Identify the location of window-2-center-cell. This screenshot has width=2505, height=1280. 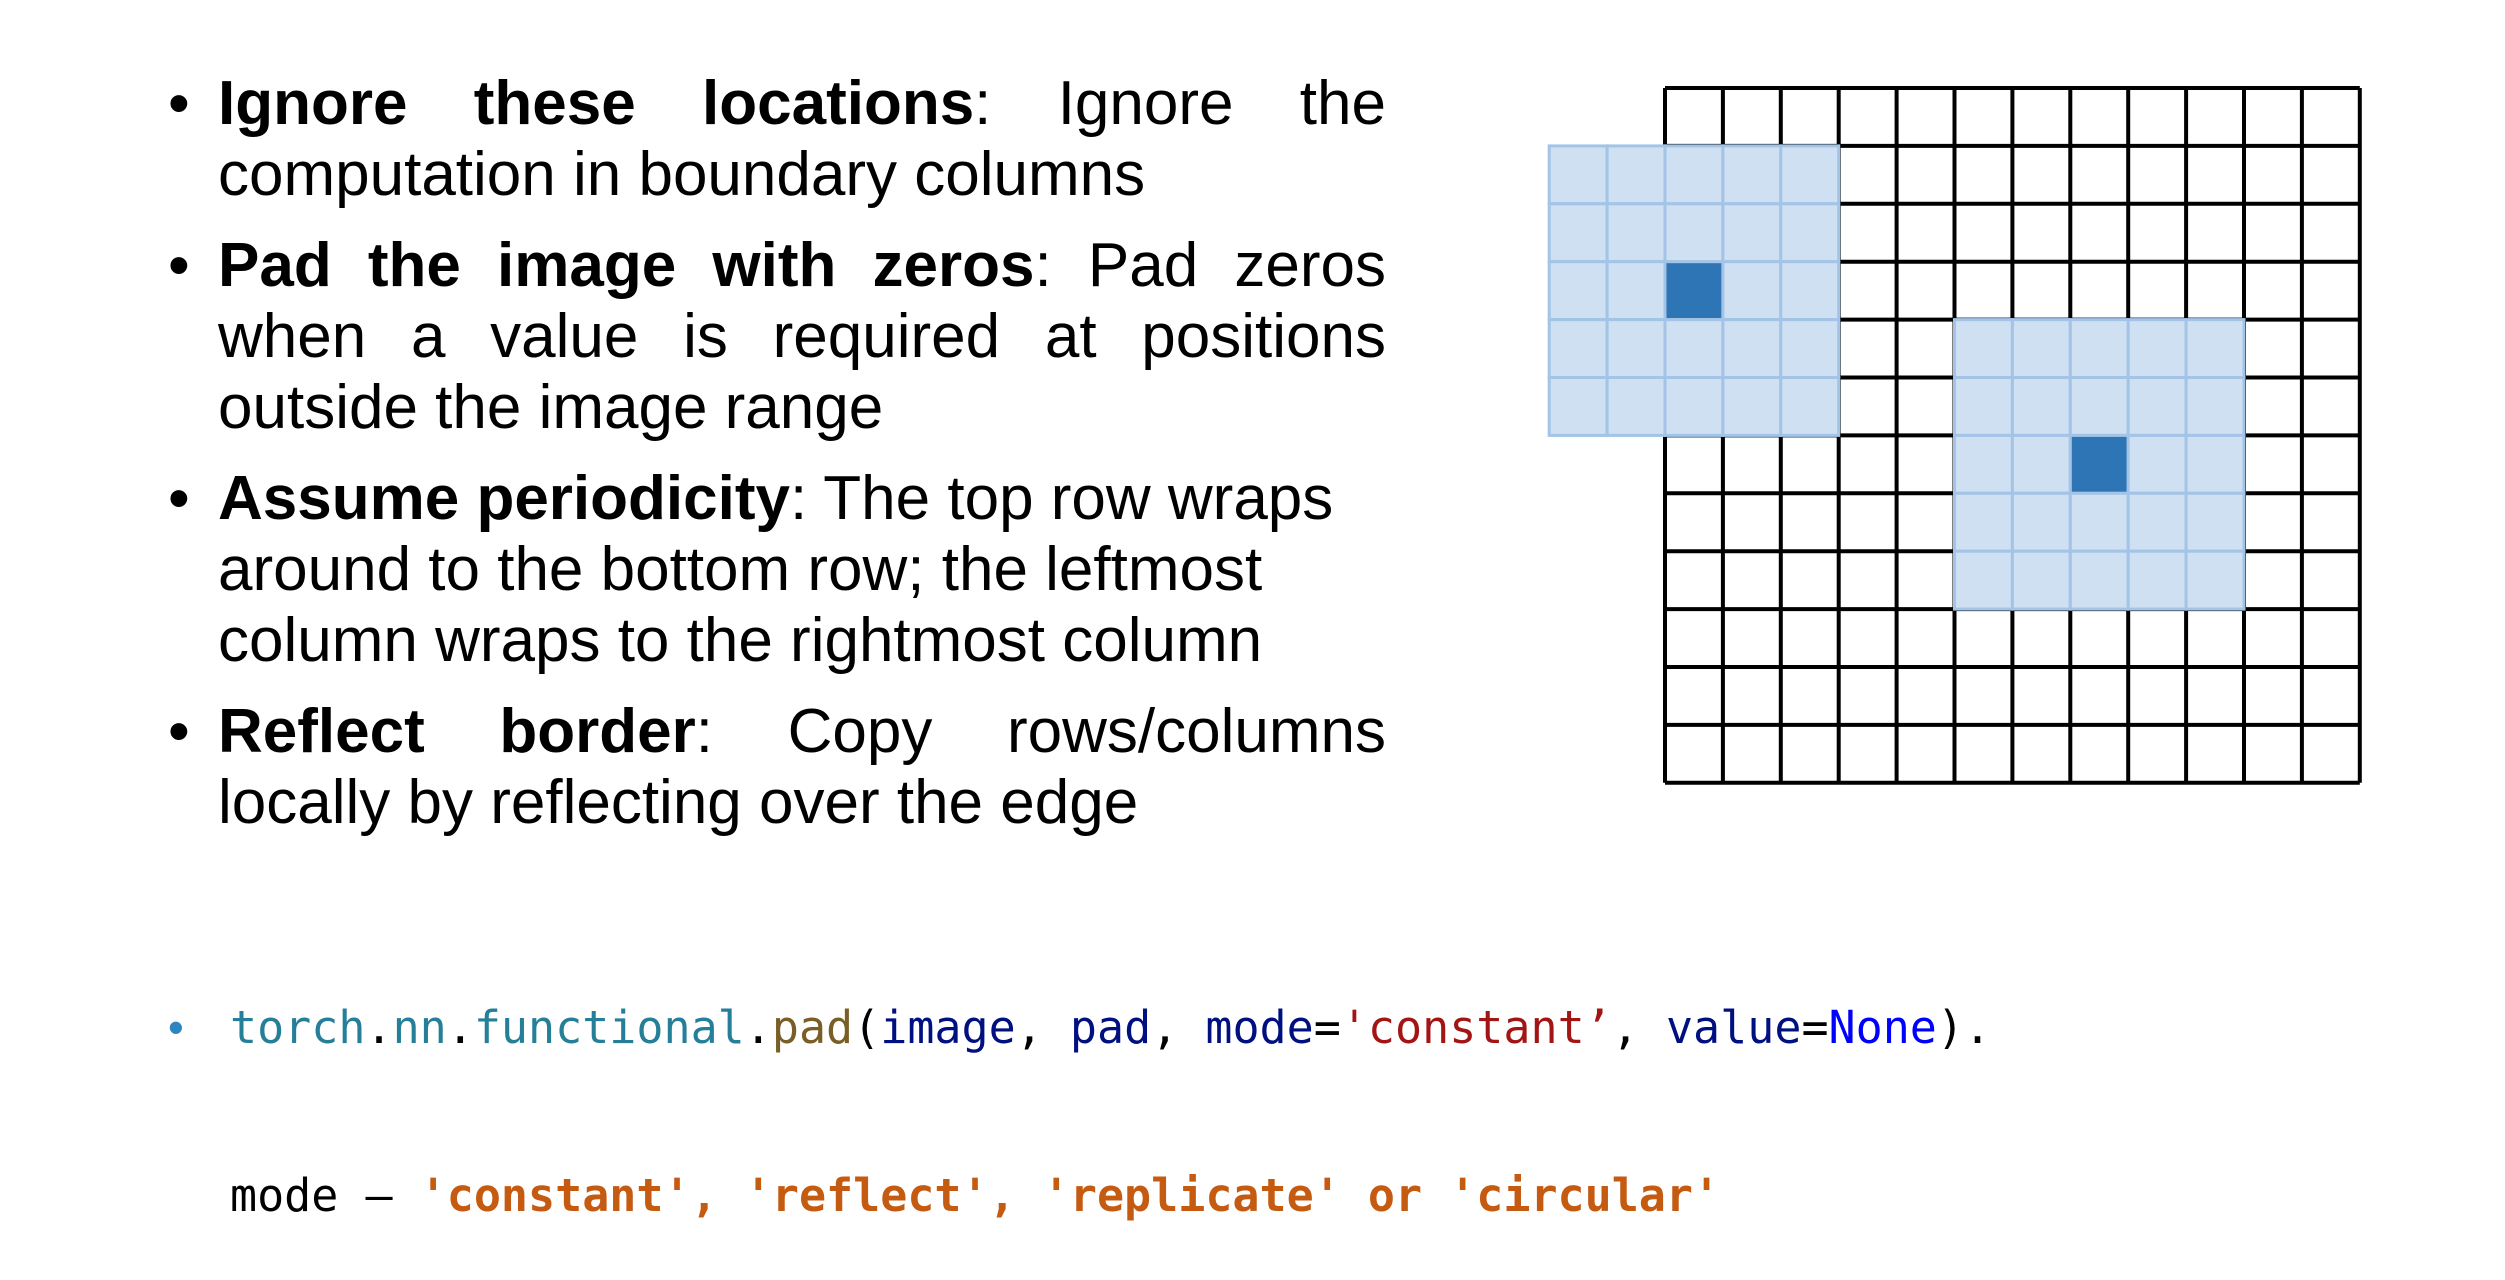
(2099, 464).